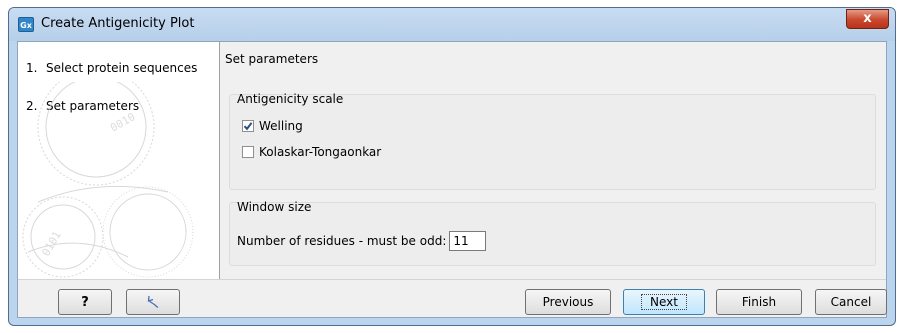 This screenshot has height=333, width=903. Describe the element at coordinates (281, 126) in the screenshot. I see `welling-label: Welling` at that location.